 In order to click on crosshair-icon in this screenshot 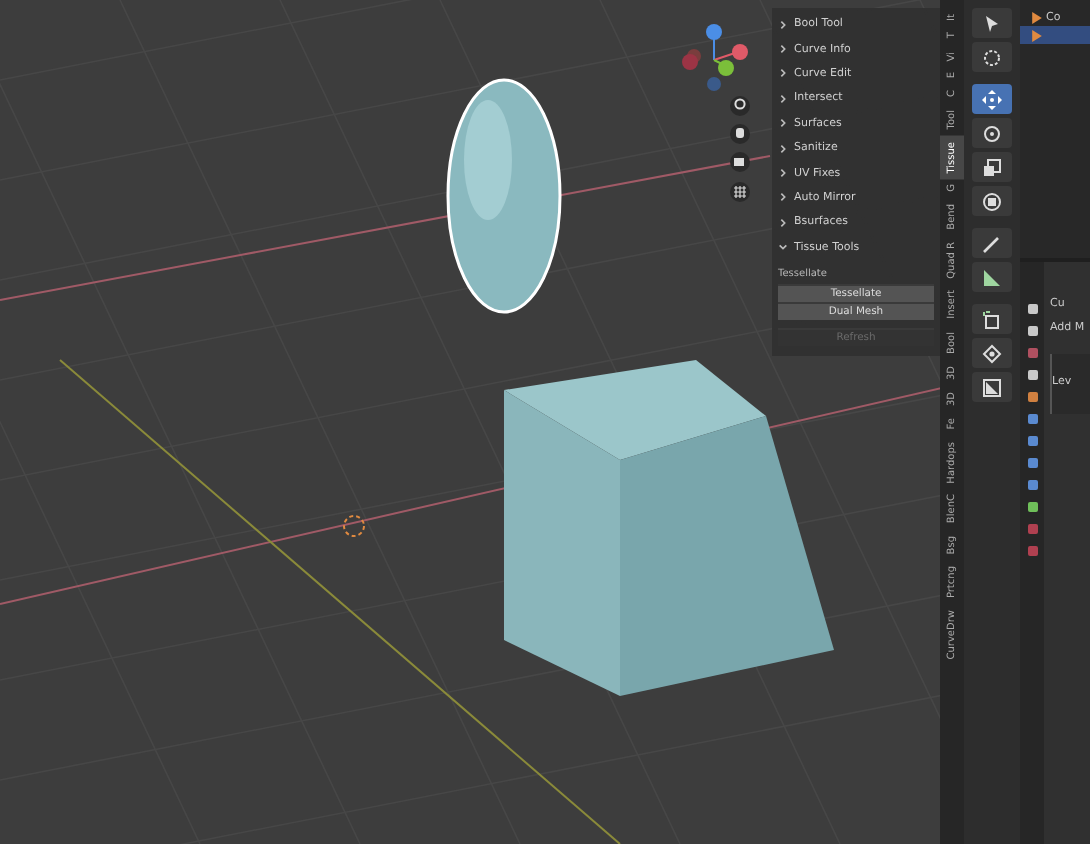, I will do `click(992, 57)`.